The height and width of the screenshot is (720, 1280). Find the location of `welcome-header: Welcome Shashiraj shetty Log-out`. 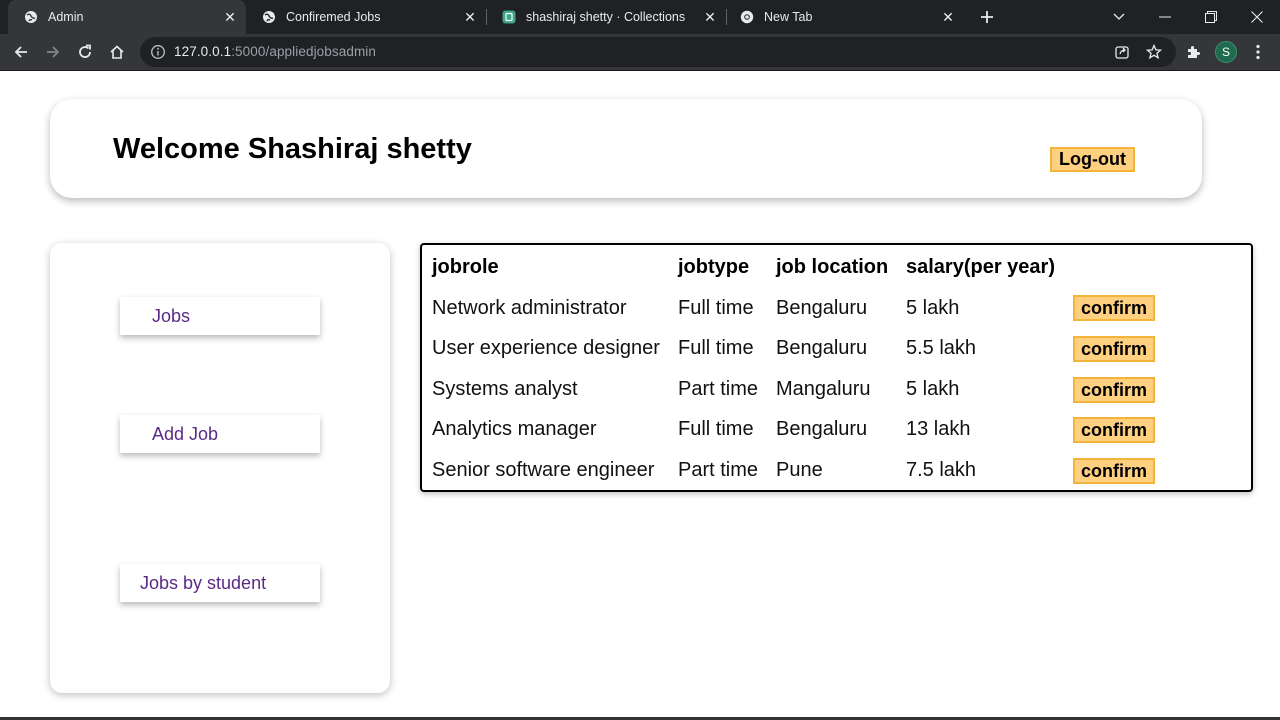

welcome-header: Welcome Shashiraj shetty Log-out is located at coordinates (626, 148).